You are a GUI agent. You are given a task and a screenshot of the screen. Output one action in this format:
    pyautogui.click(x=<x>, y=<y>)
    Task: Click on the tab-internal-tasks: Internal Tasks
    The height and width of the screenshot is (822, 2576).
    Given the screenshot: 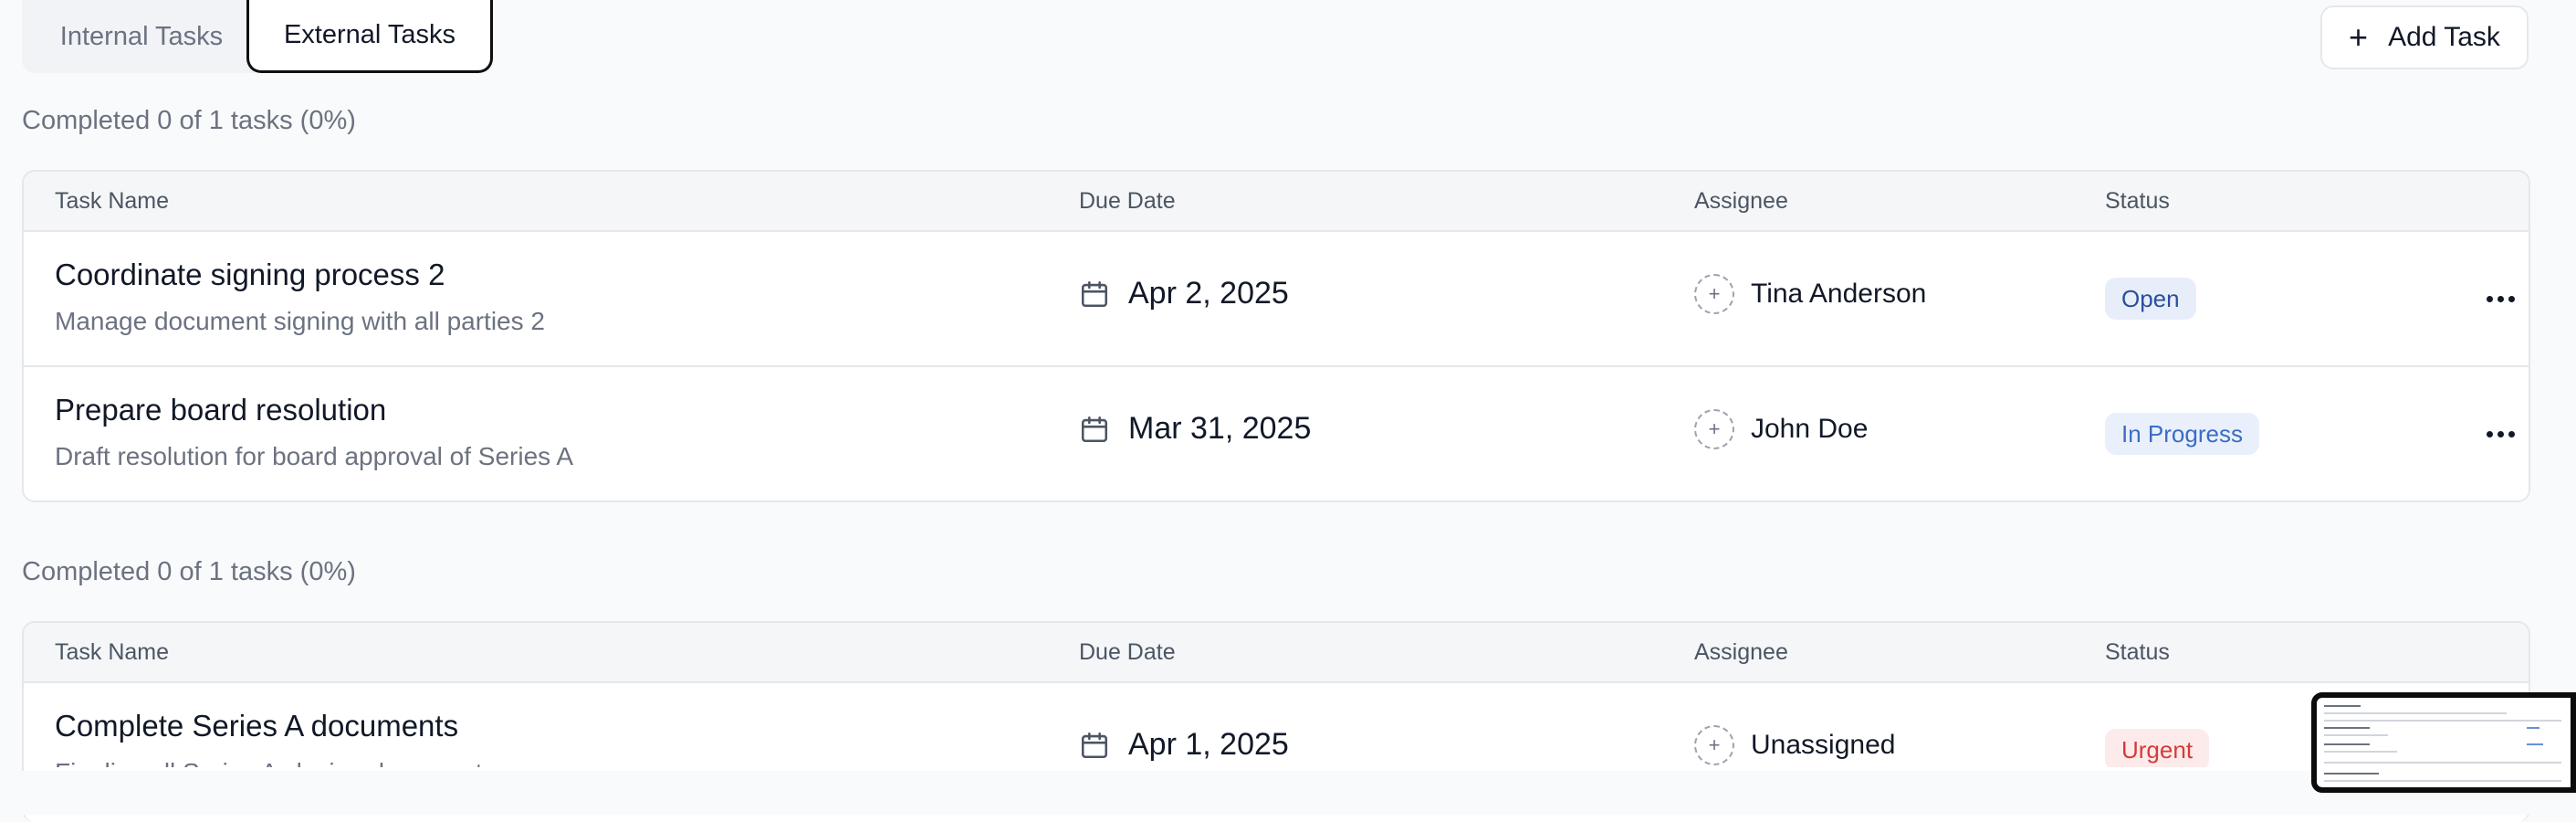 What is the action you would take?
    pyautogui.click(x=142, y=36)
    